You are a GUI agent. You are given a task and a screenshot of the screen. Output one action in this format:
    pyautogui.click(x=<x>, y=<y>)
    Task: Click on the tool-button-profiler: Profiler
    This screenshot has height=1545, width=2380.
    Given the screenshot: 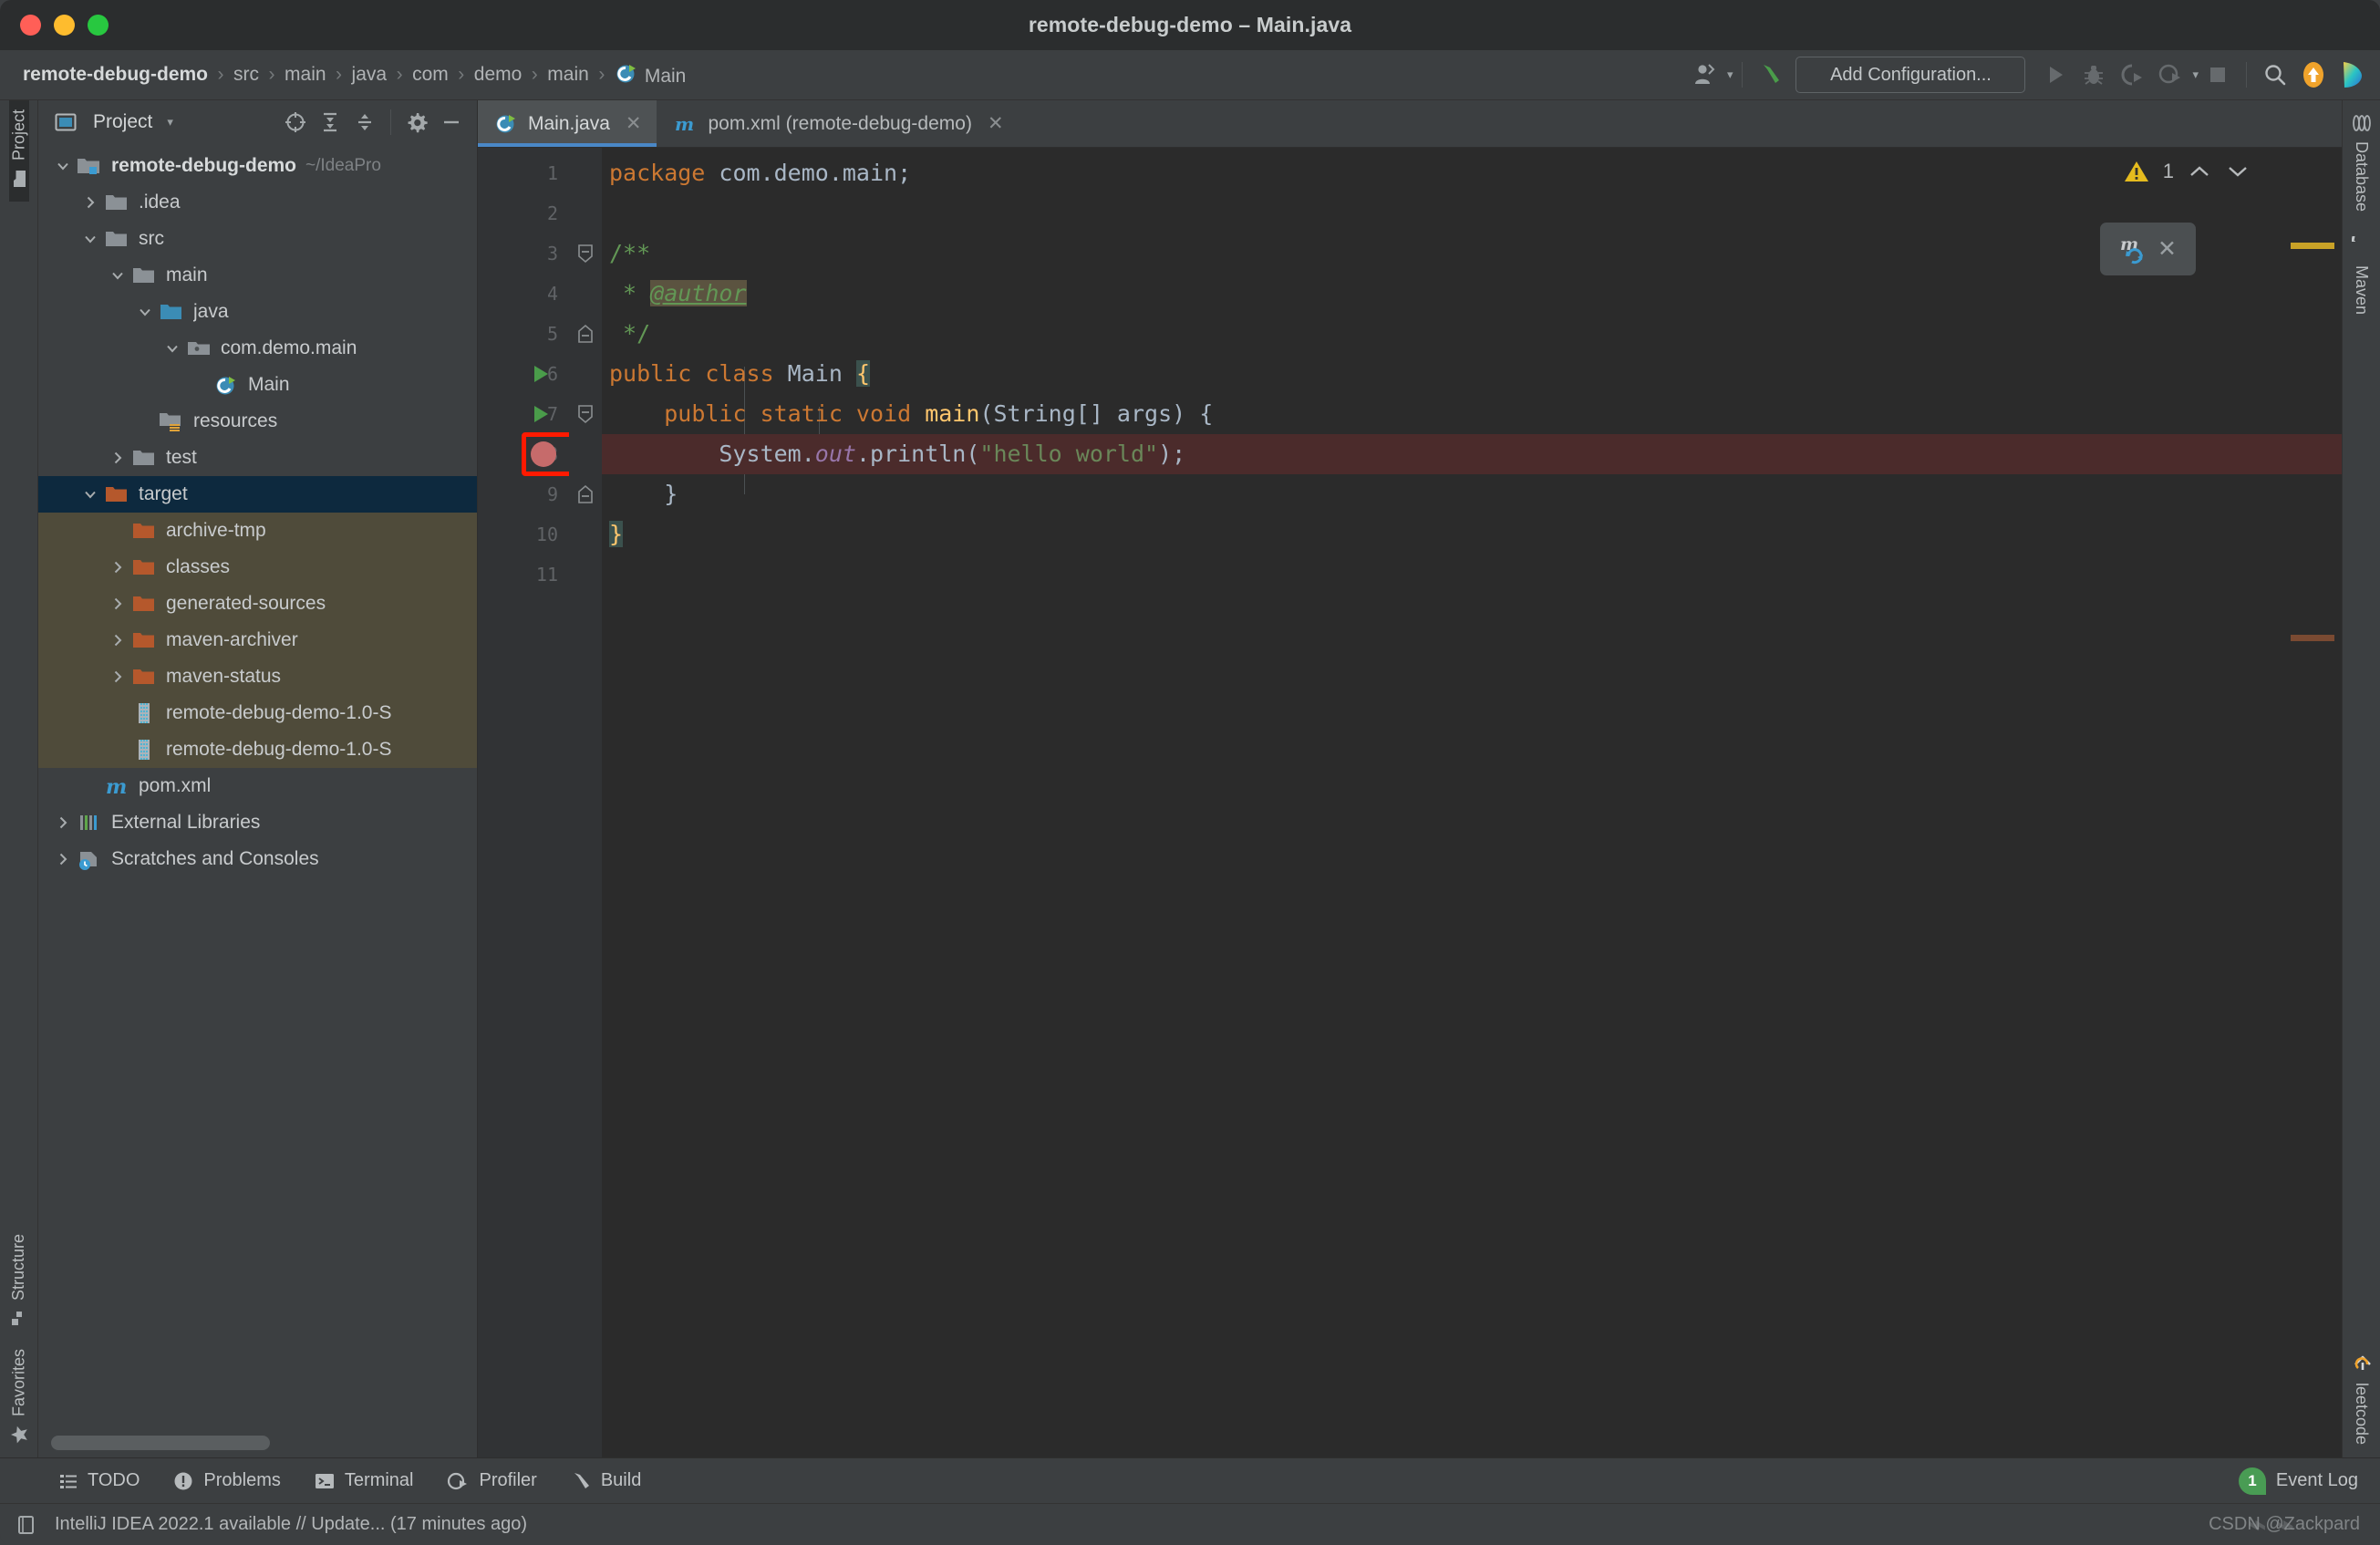 What is the action you would take?
    pyautogui.click(x=491, y=1481)
    